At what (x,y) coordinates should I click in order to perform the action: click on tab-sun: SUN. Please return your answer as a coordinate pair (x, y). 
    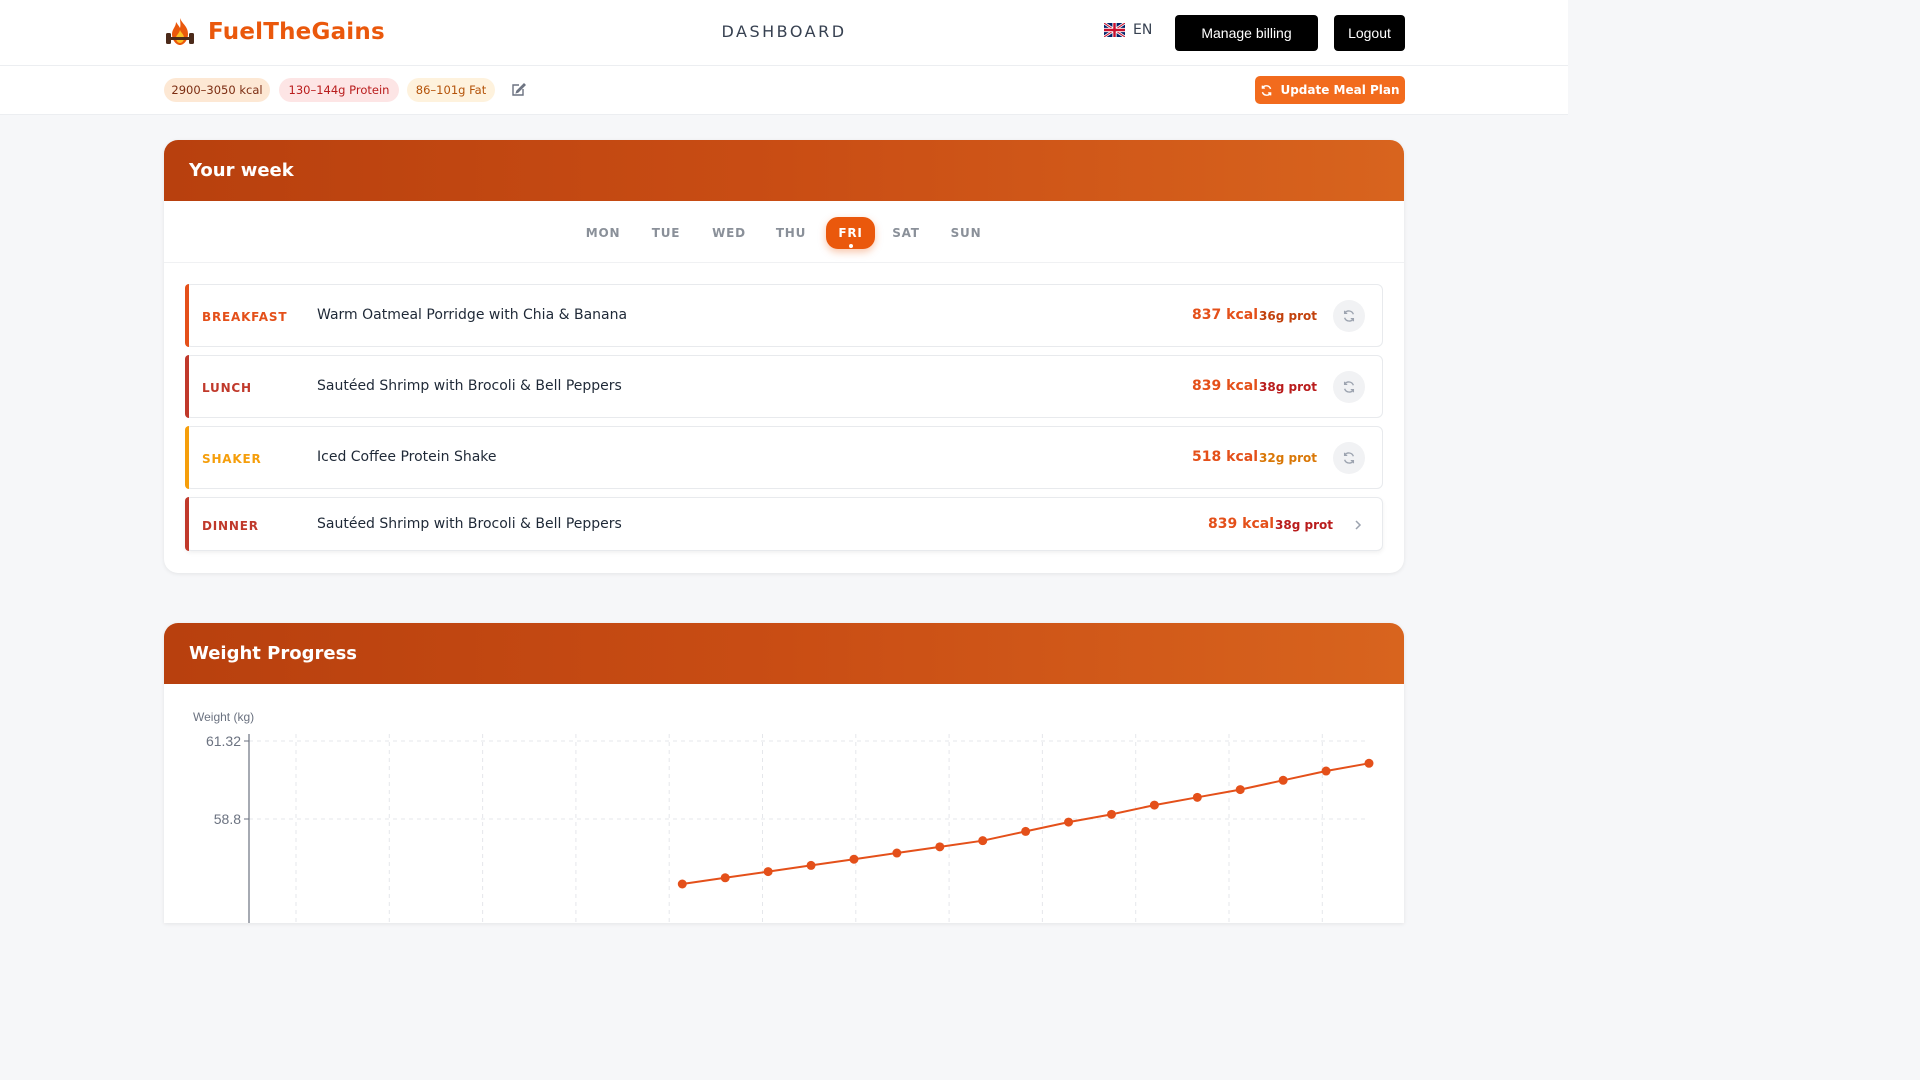
    Looking at the image, I should click on (966, 233).